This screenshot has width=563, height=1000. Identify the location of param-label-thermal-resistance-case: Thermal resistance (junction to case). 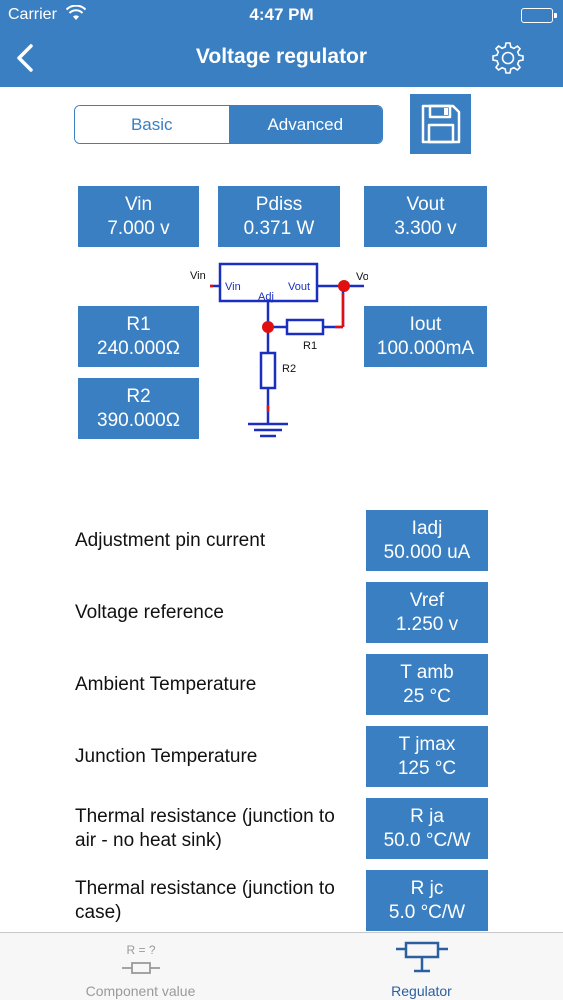
(205, 900).